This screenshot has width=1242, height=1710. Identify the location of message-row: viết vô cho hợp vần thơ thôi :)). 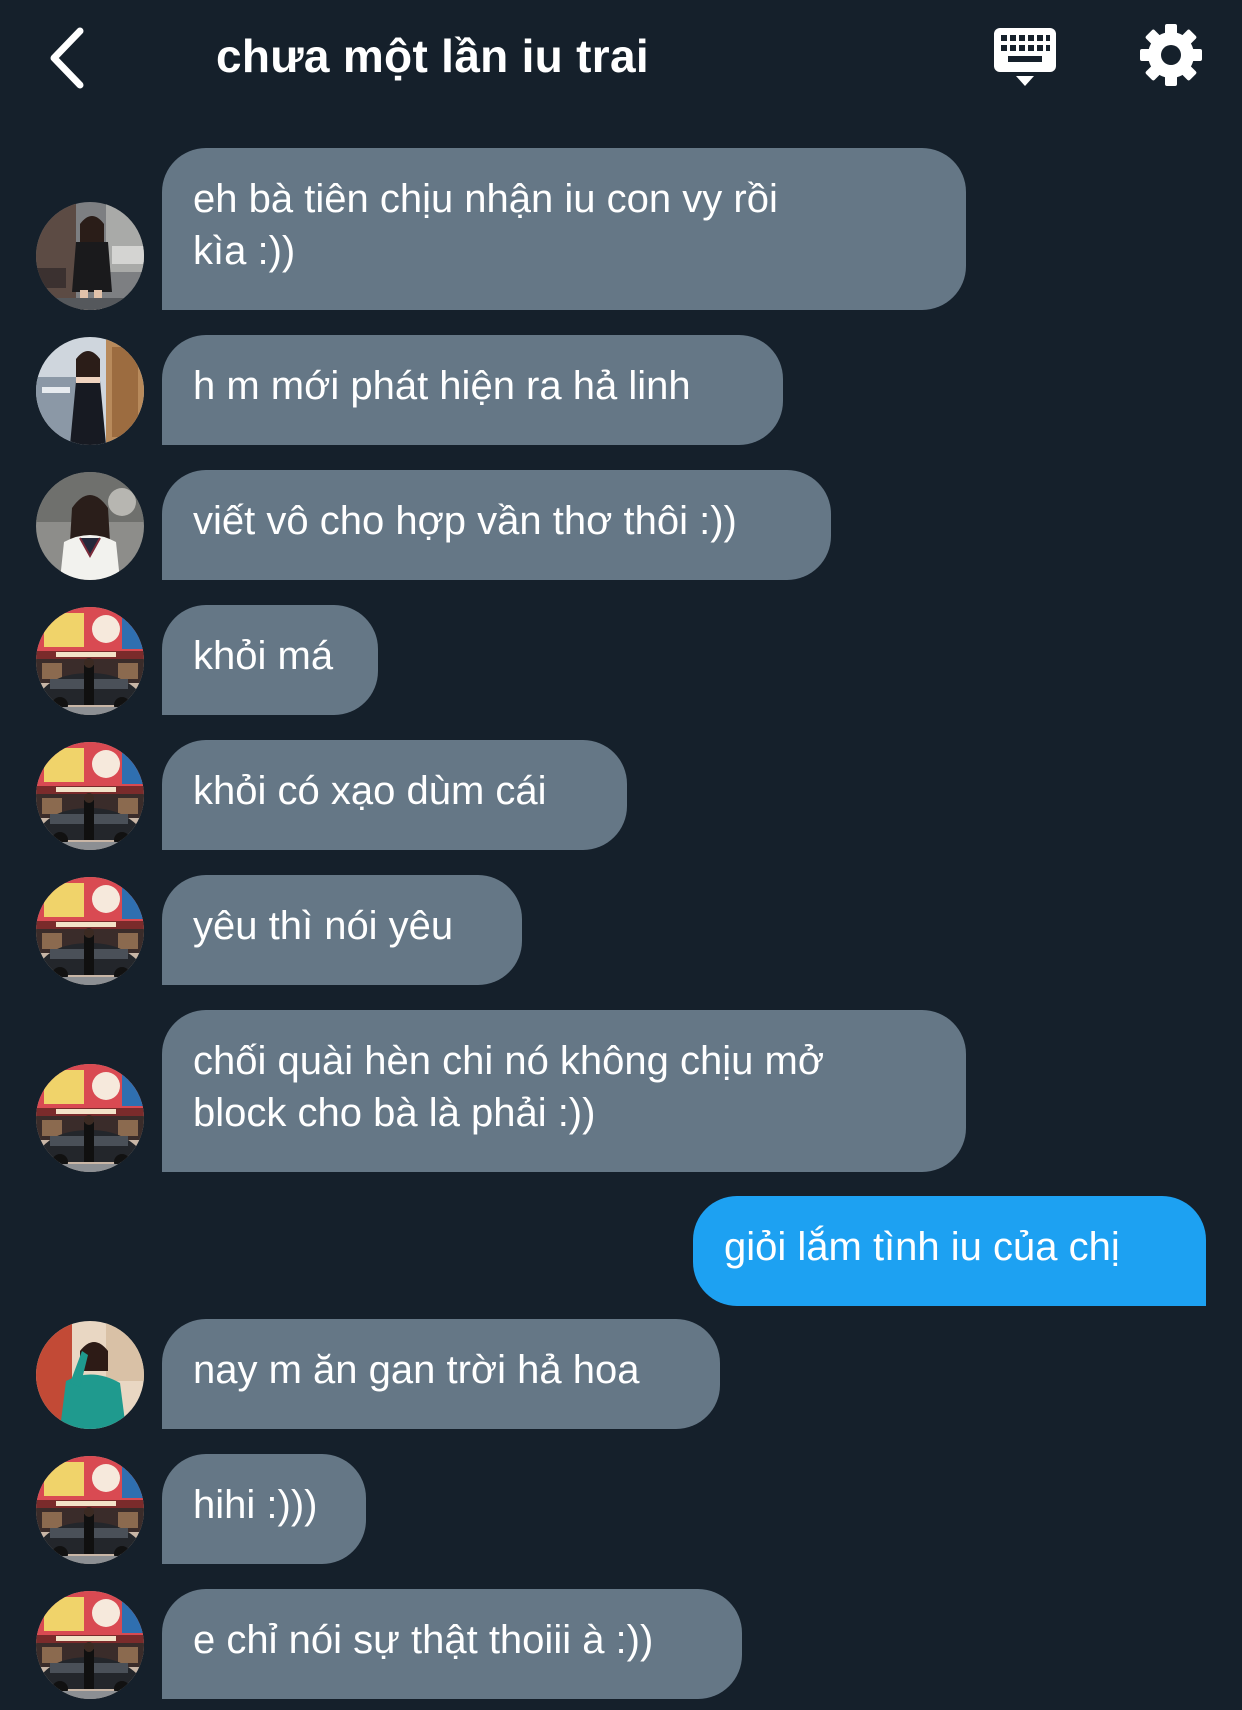
(621, 525).